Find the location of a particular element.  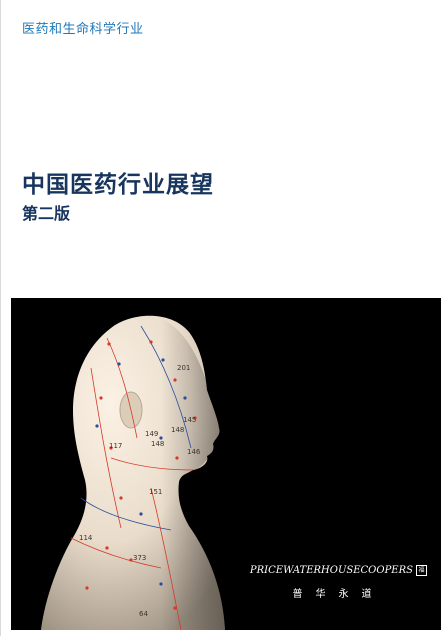

acupoint-number: 373 is located at coordinates (139, 558).